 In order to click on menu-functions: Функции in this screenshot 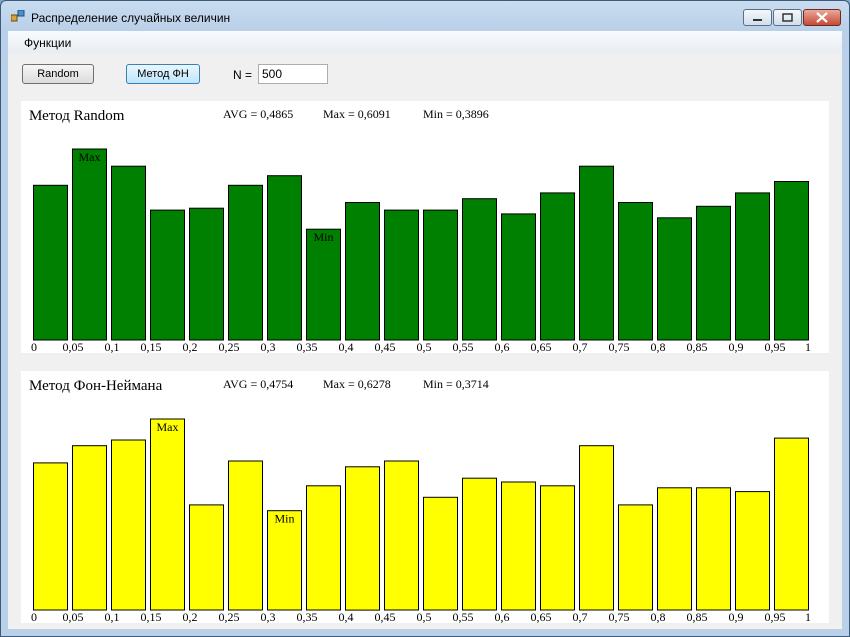, I will do `click(47, 43)`.